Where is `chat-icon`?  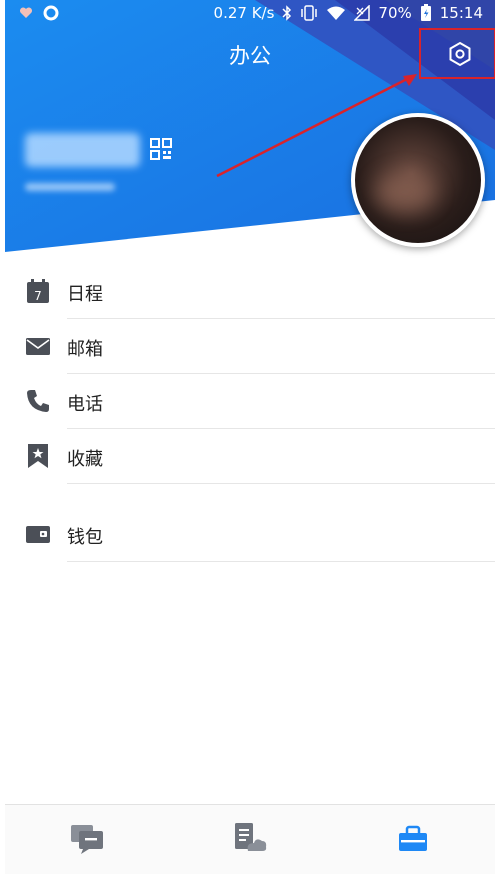
chat-icon is located at coordinates (87, 838).